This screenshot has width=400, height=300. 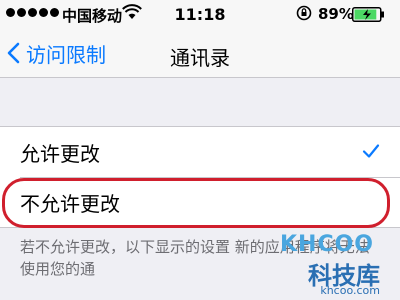 I want to click on watermark-url: khcoo.com, so click(x=350, y=290).